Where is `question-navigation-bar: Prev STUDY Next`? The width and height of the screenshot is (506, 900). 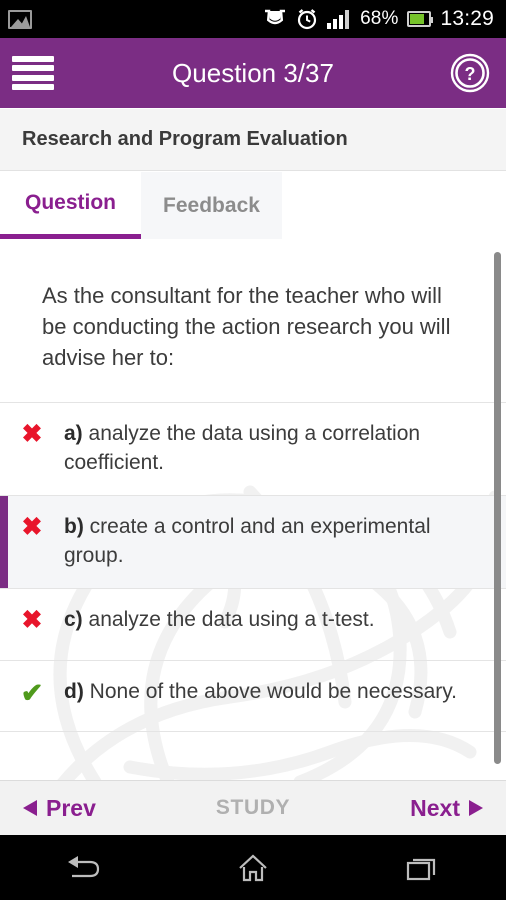 question-navigation-bar: Prev STUDY Next is located at coordinates (253, 807).